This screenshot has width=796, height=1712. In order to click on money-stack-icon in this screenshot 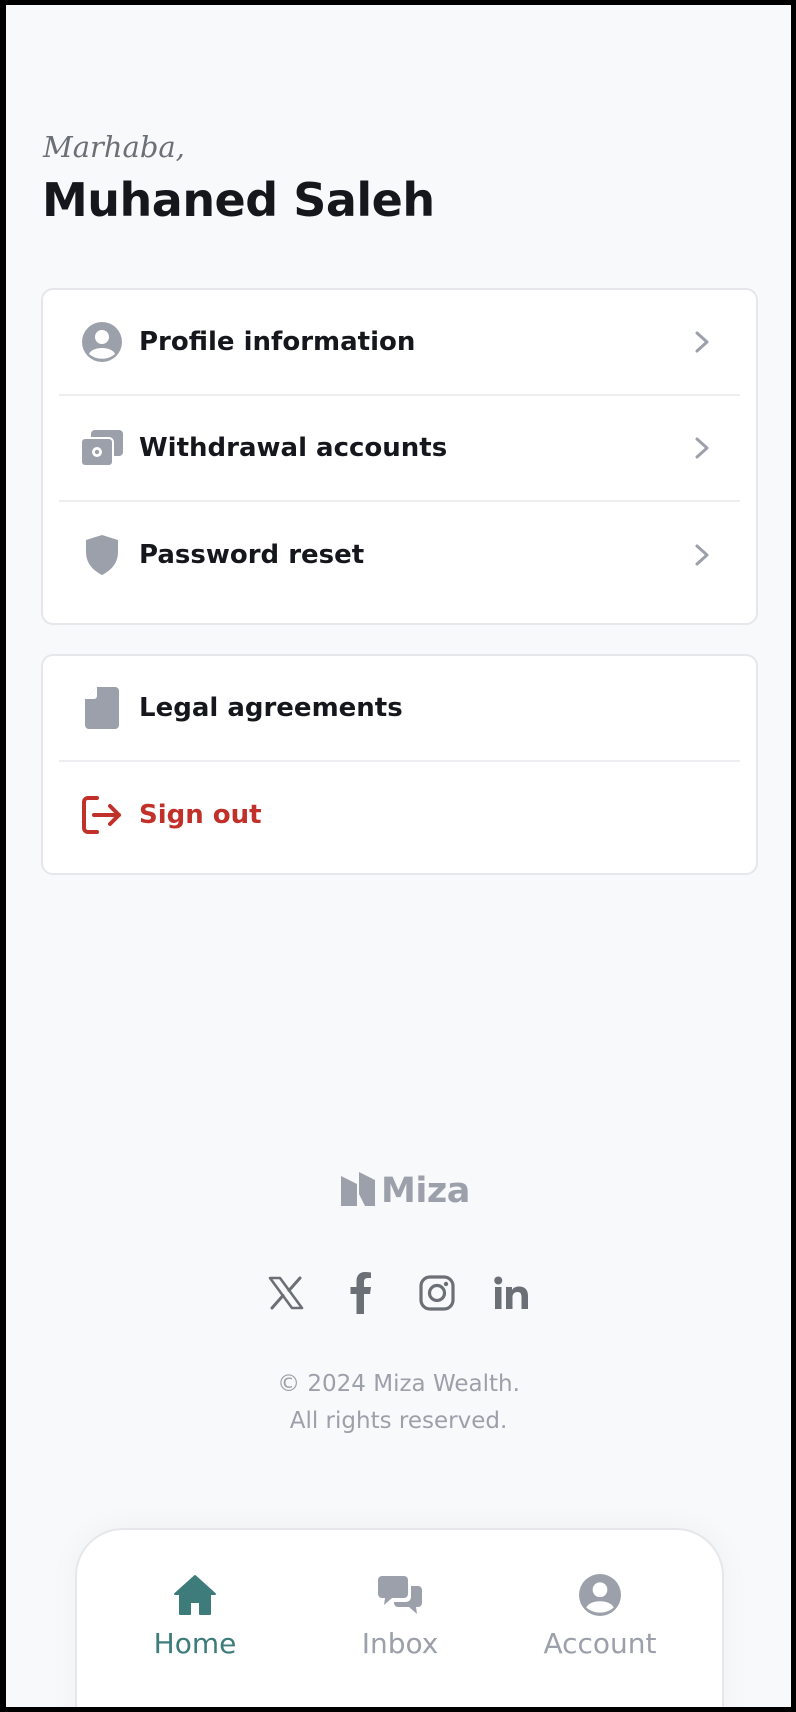, I will do `click(102, 448)`.